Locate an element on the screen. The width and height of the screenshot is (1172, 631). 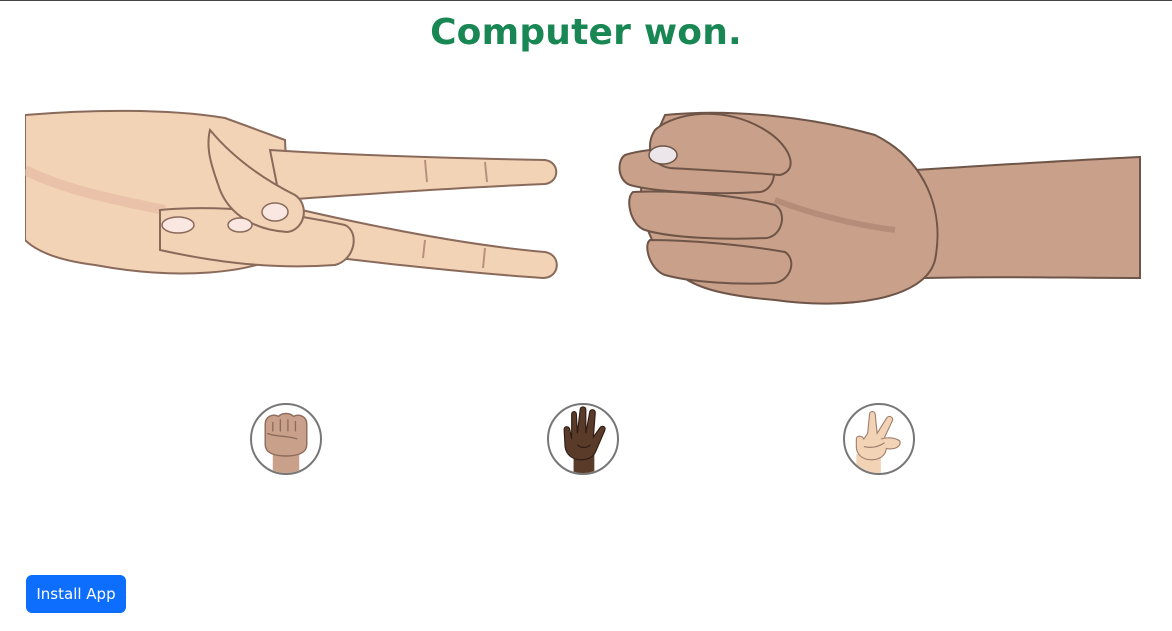
install-app-button: Install App is located at coordinates (76, 594).